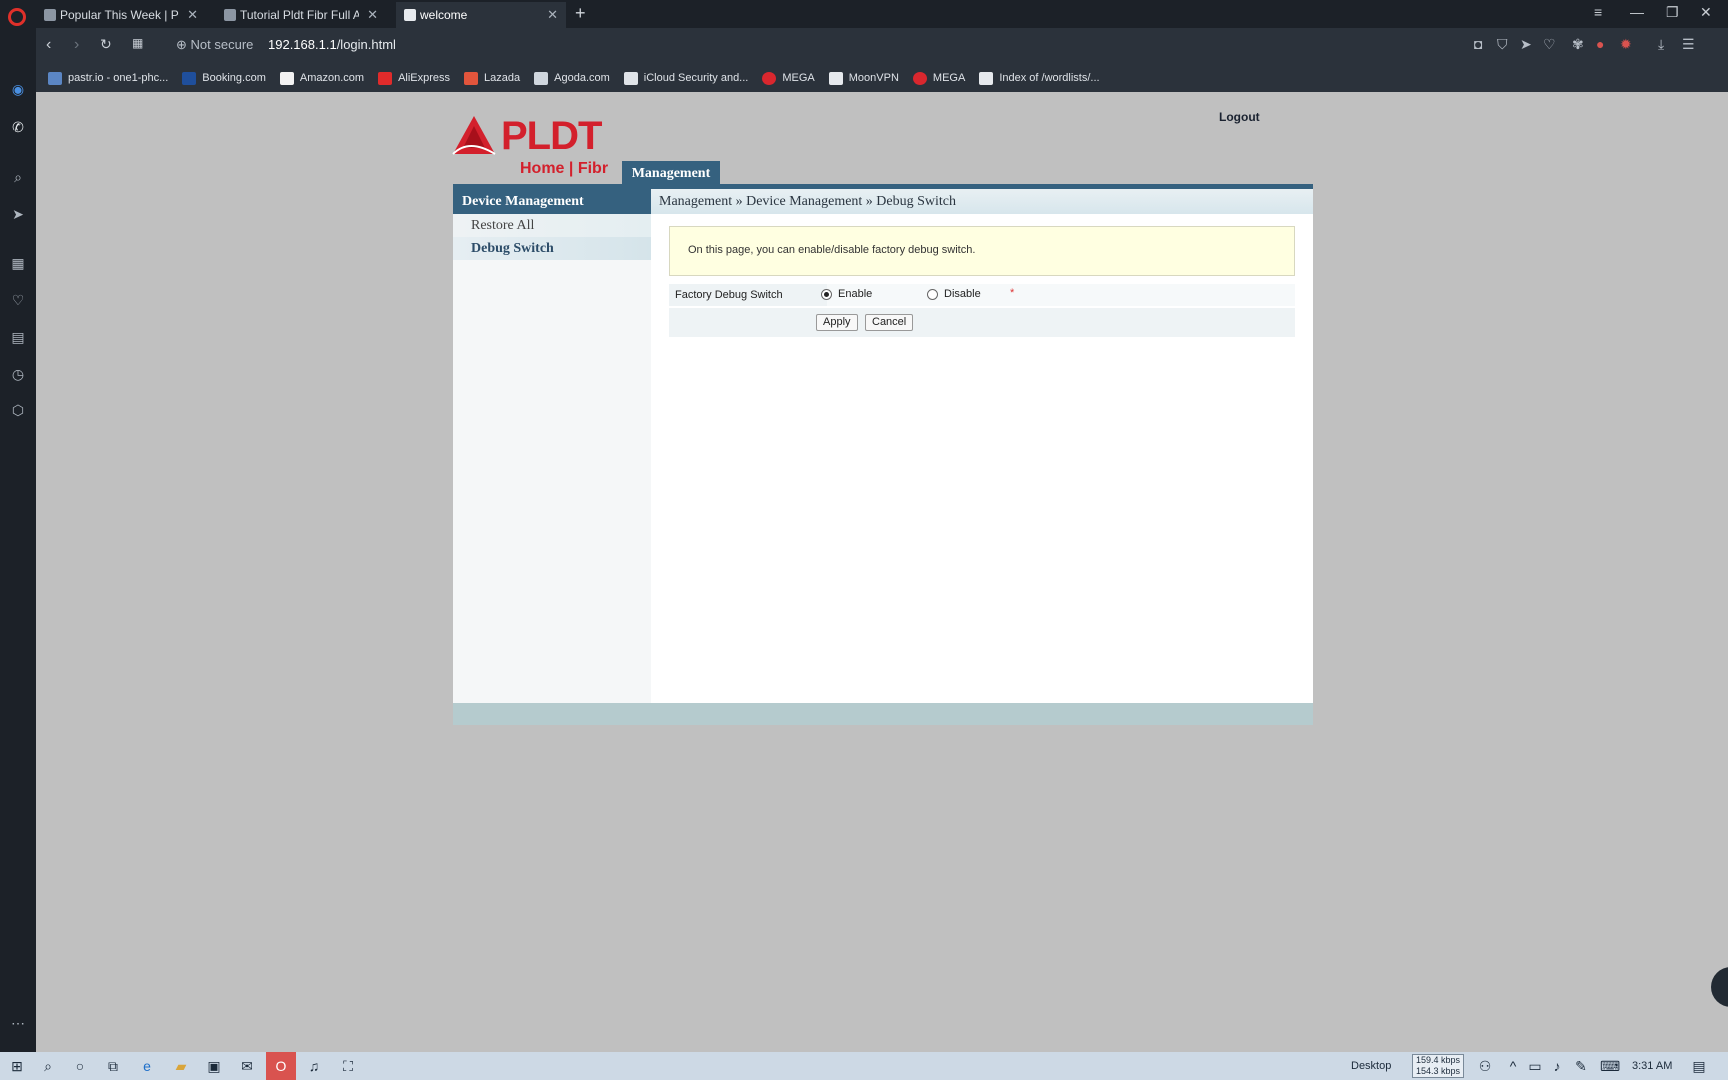 This screenshot has height=1080, width=1728. Describe the element at coordinates (1661, 44) in the screenshot. I see `download-icon: ⤓` at that location.